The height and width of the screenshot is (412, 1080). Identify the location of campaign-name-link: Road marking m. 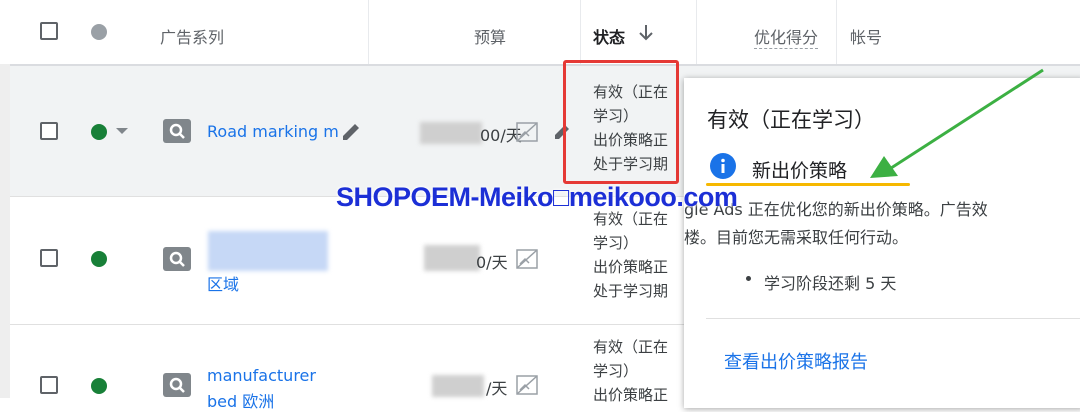
(273, 131).